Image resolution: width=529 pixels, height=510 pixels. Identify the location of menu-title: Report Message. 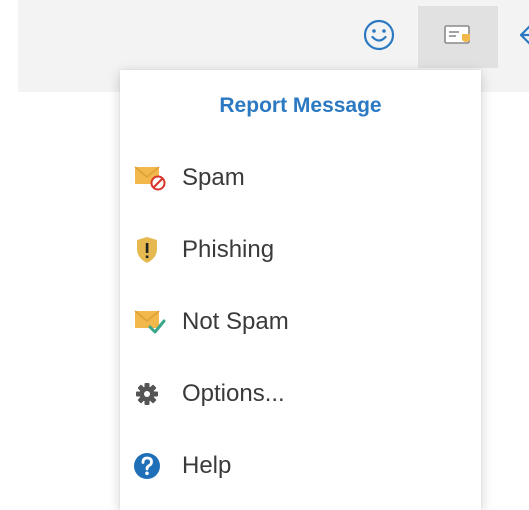
(300, 105).